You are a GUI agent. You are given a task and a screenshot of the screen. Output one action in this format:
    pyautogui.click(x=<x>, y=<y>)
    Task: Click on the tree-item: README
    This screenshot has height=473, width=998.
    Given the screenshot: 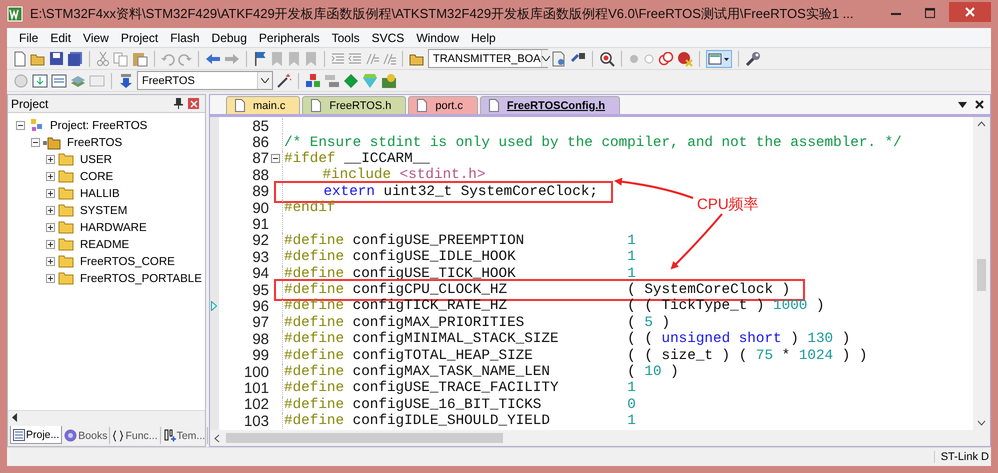 What is the action you would take?
    pyautogui.click(x=105, y=244)
    